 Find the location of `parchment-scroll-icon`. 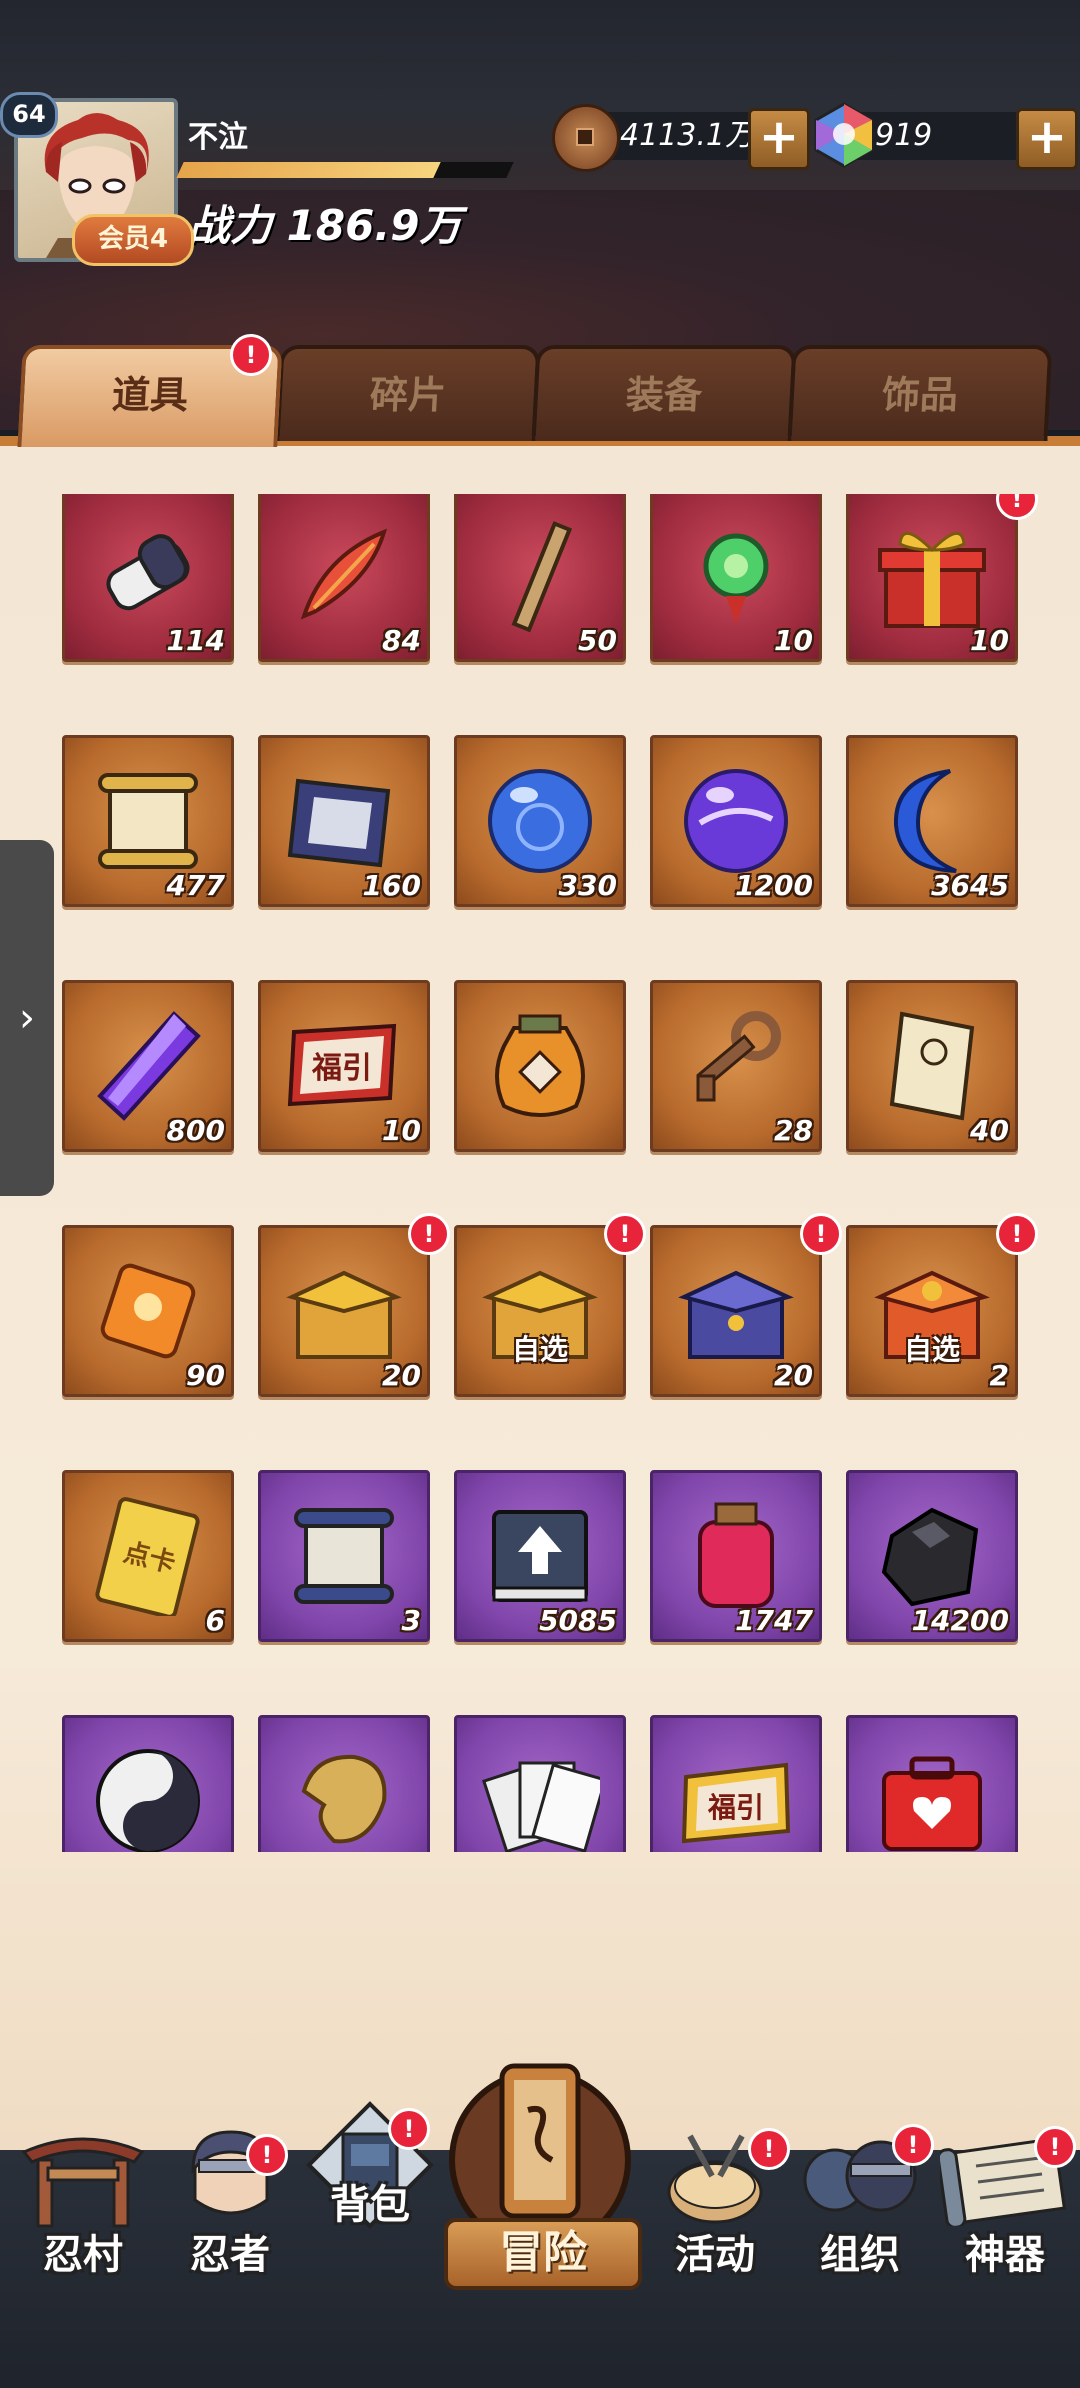

parchment-scroll-icon is located at coordinates (148, 821).